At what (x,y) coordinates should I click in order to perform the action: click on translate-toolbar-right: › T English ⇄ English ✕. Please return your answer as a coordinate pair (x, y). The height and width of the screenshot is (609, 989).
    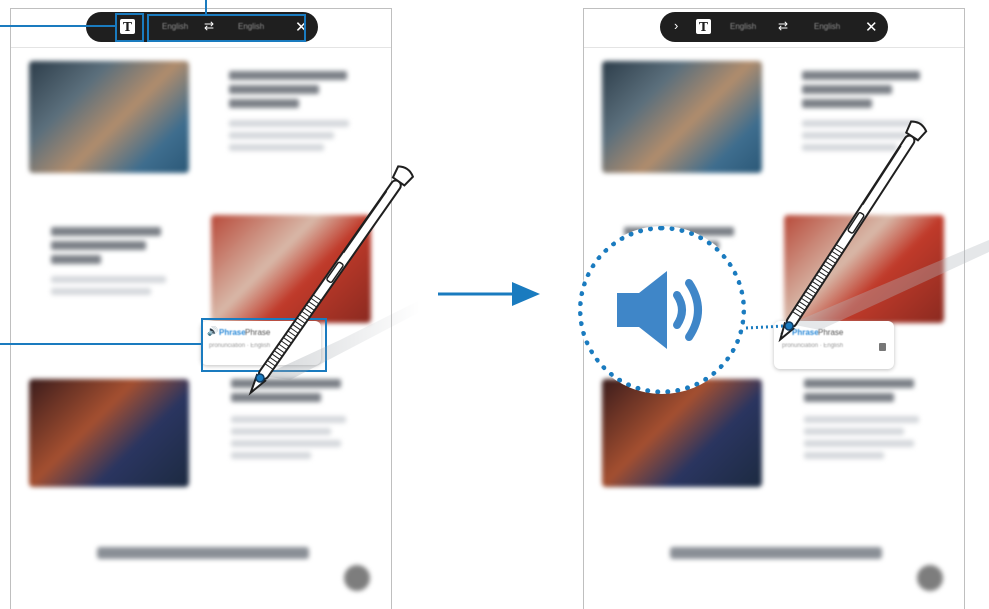
    Looking at the image, I should click on (774, 27).